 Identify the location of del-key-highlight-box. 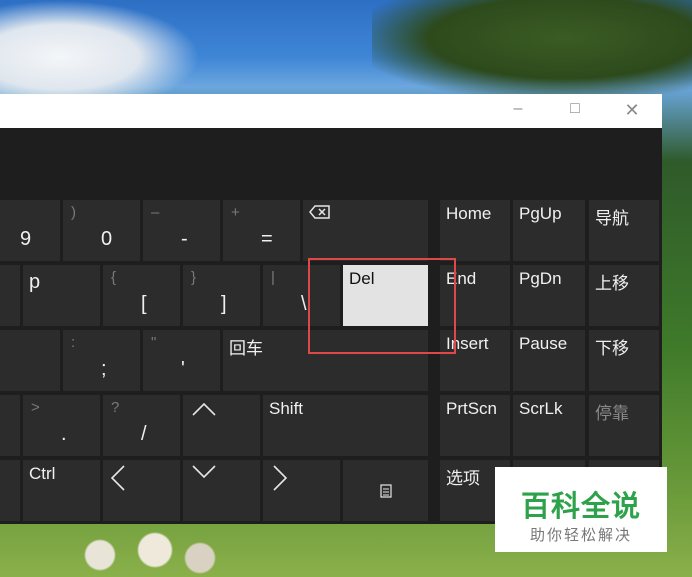
(382, 306).